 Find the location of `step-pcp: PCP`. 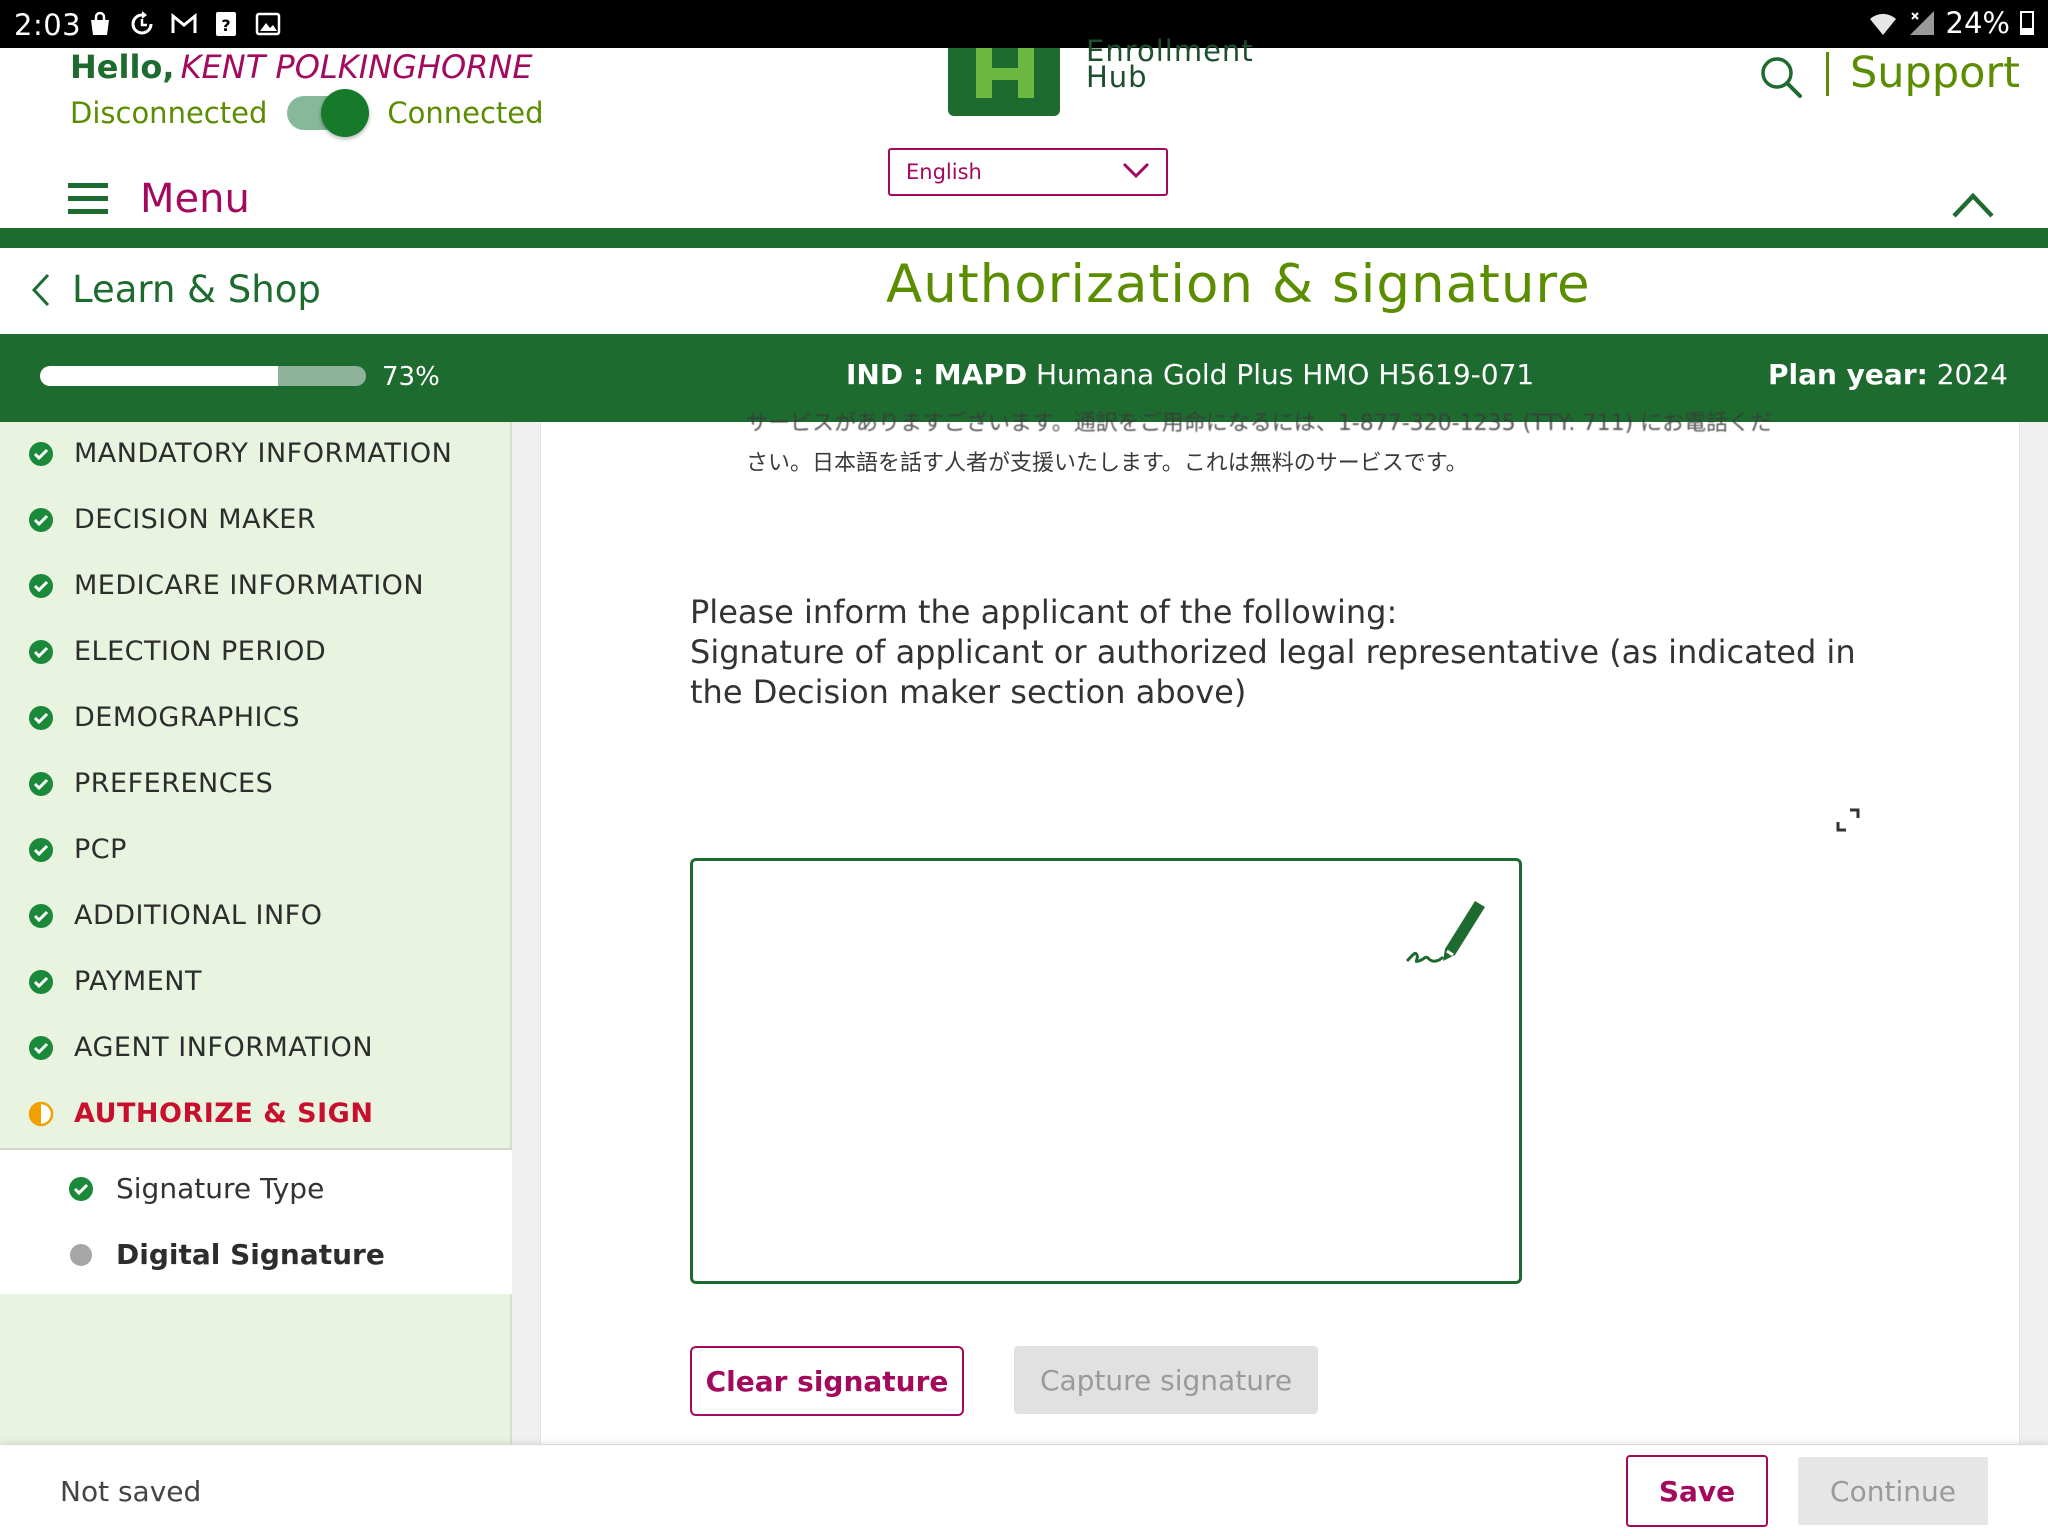

step-pcp: PCP is located at coordinates (77, 849).